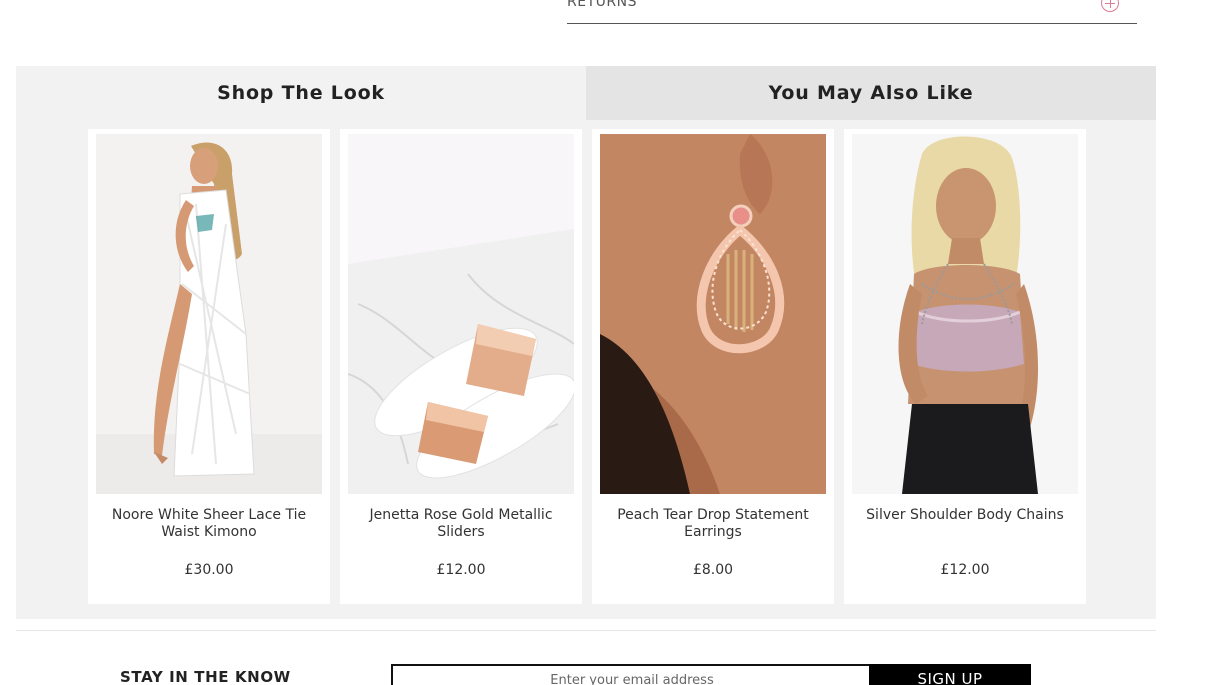 The width and height of the screenshot is (1214, 685). I want to click on product-name: Silver Shoulder Body Chains, so click(965, 515).